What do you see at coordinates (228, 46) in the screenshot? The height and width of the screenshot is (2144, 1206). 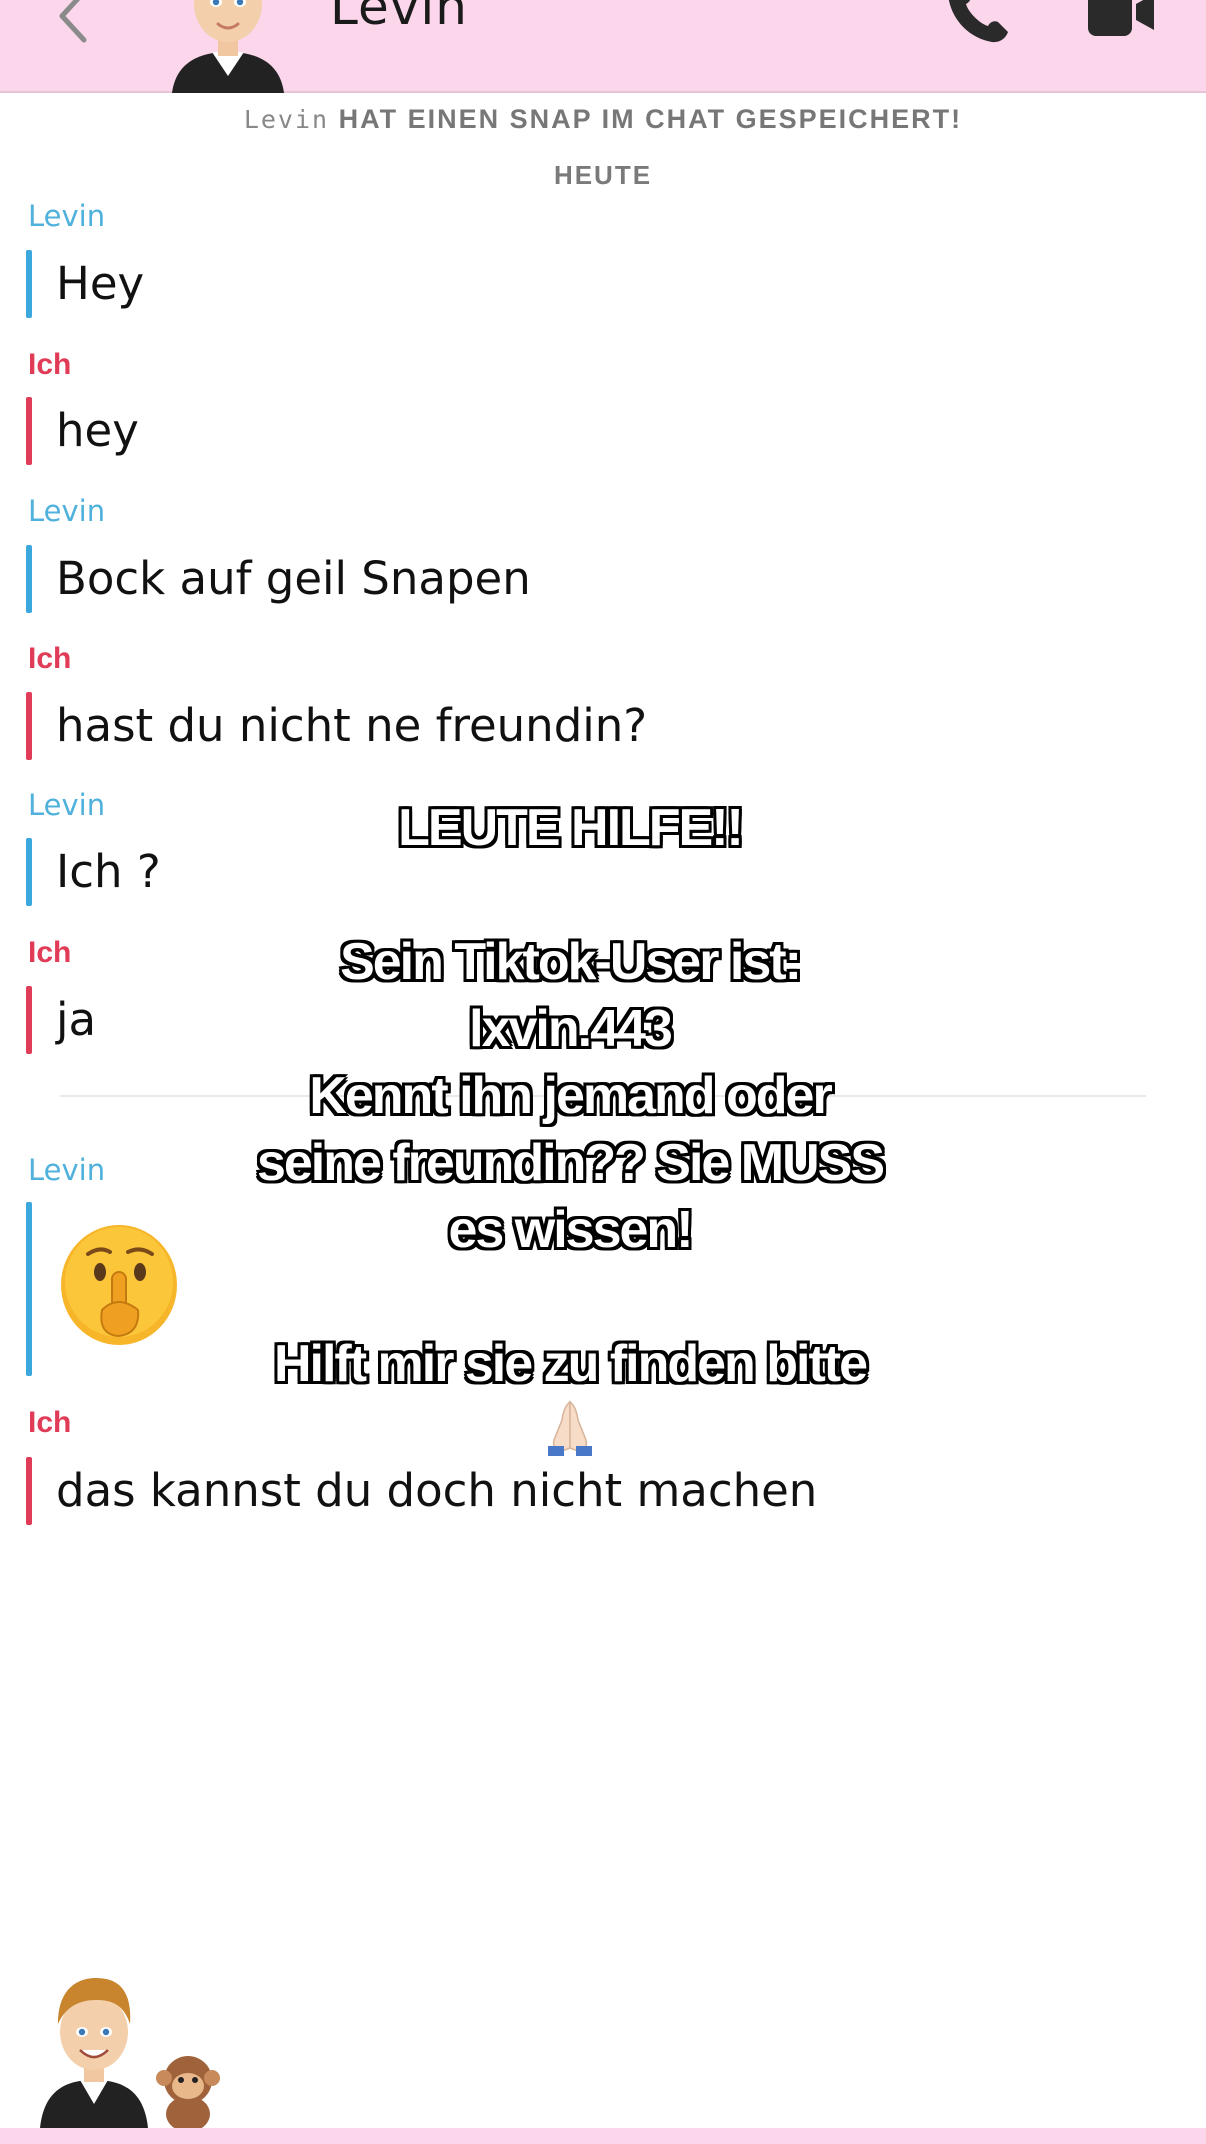 I see `contact-avatar` at bounding box center [228, 46].